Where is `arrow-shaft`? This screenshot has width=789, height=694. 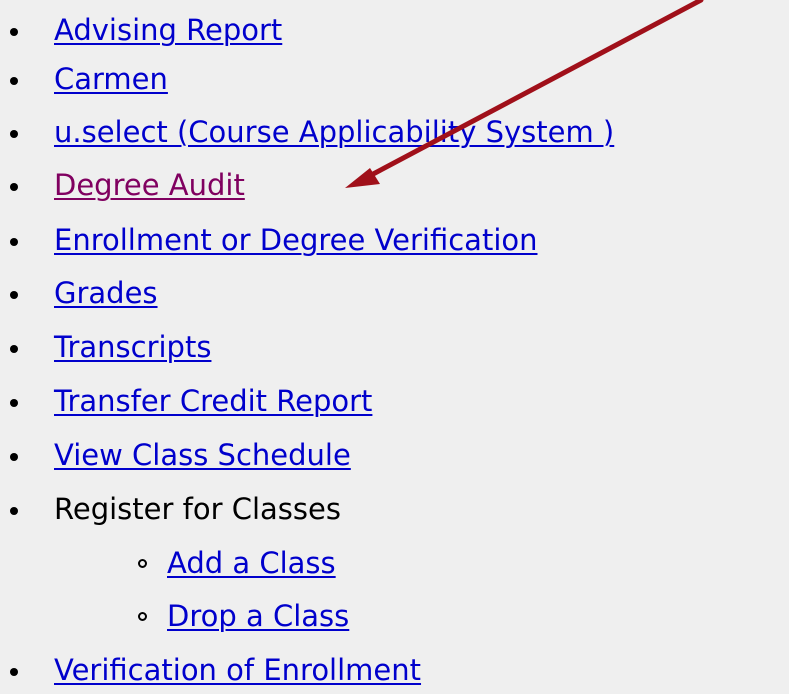 arrow-shaft is located at coordinates (530, 92).